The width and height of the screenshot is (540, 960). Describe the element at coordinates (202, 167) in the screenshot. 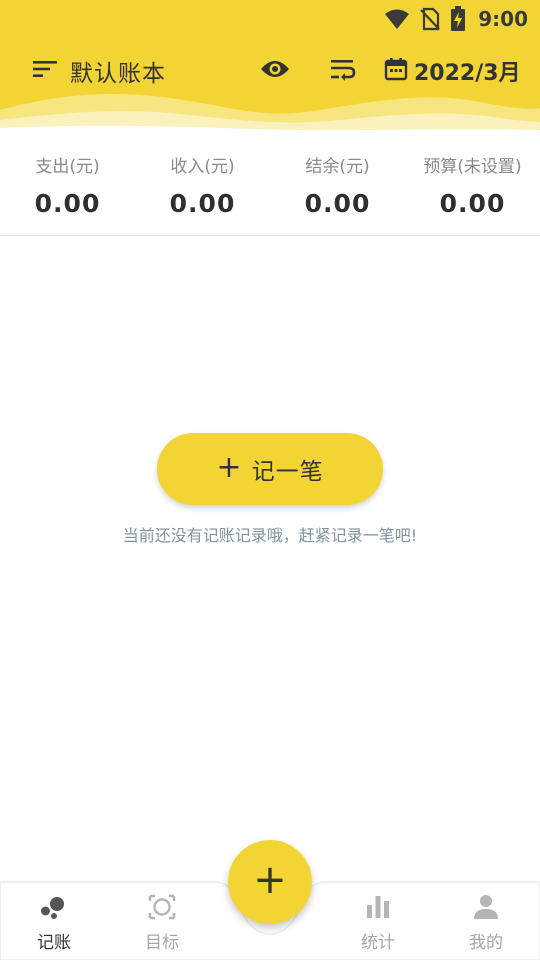

I see `summary-label: 收入(元)` at that location.